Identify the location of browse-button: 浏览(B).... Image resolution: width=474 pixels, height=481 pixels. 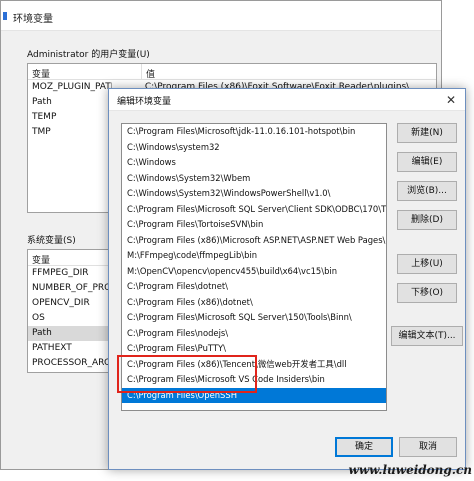
(427, 191).